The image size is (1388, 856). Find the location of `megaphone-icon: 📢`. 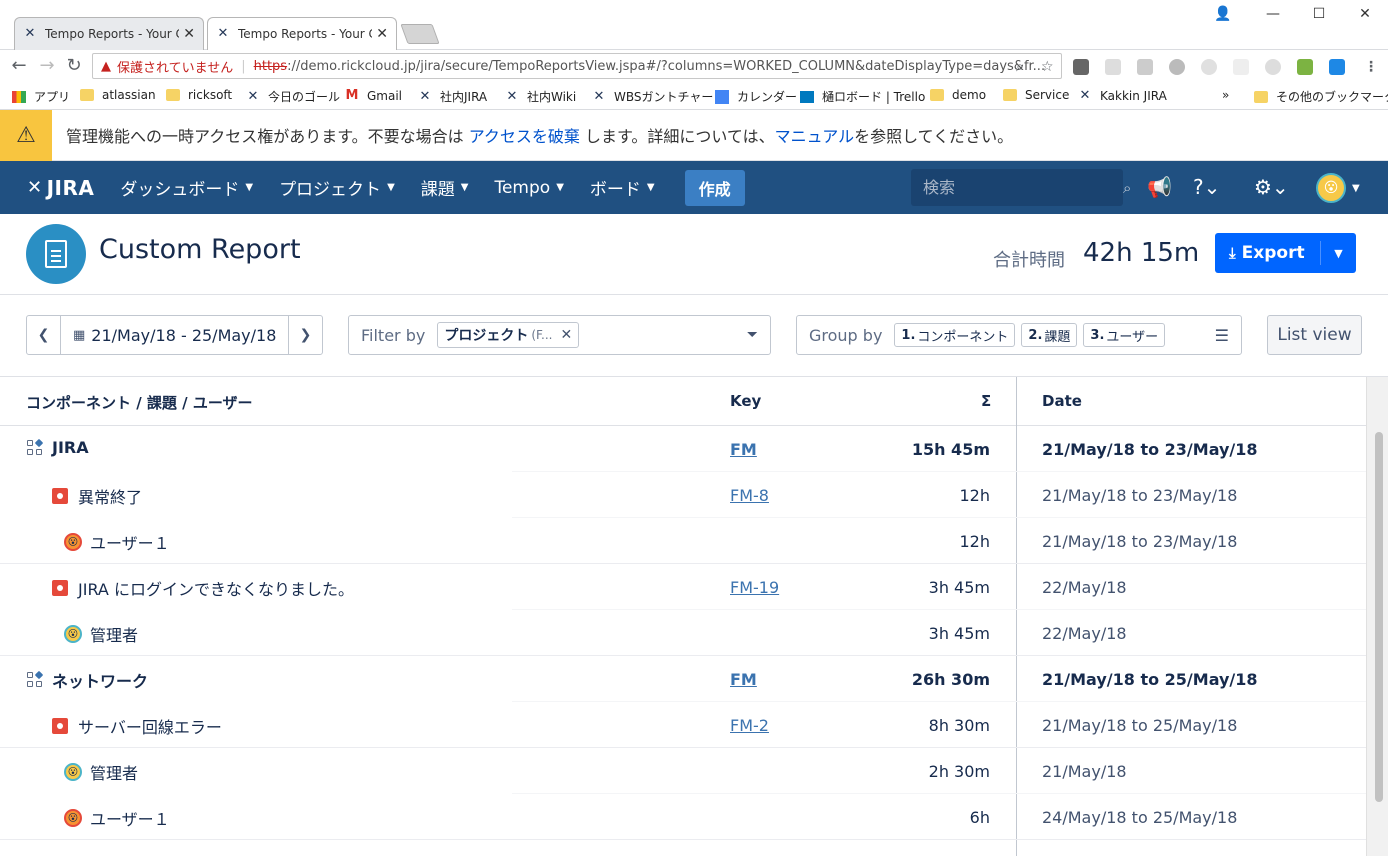

megaphone-icon: 📢 is located at coordinates (1159, 187).